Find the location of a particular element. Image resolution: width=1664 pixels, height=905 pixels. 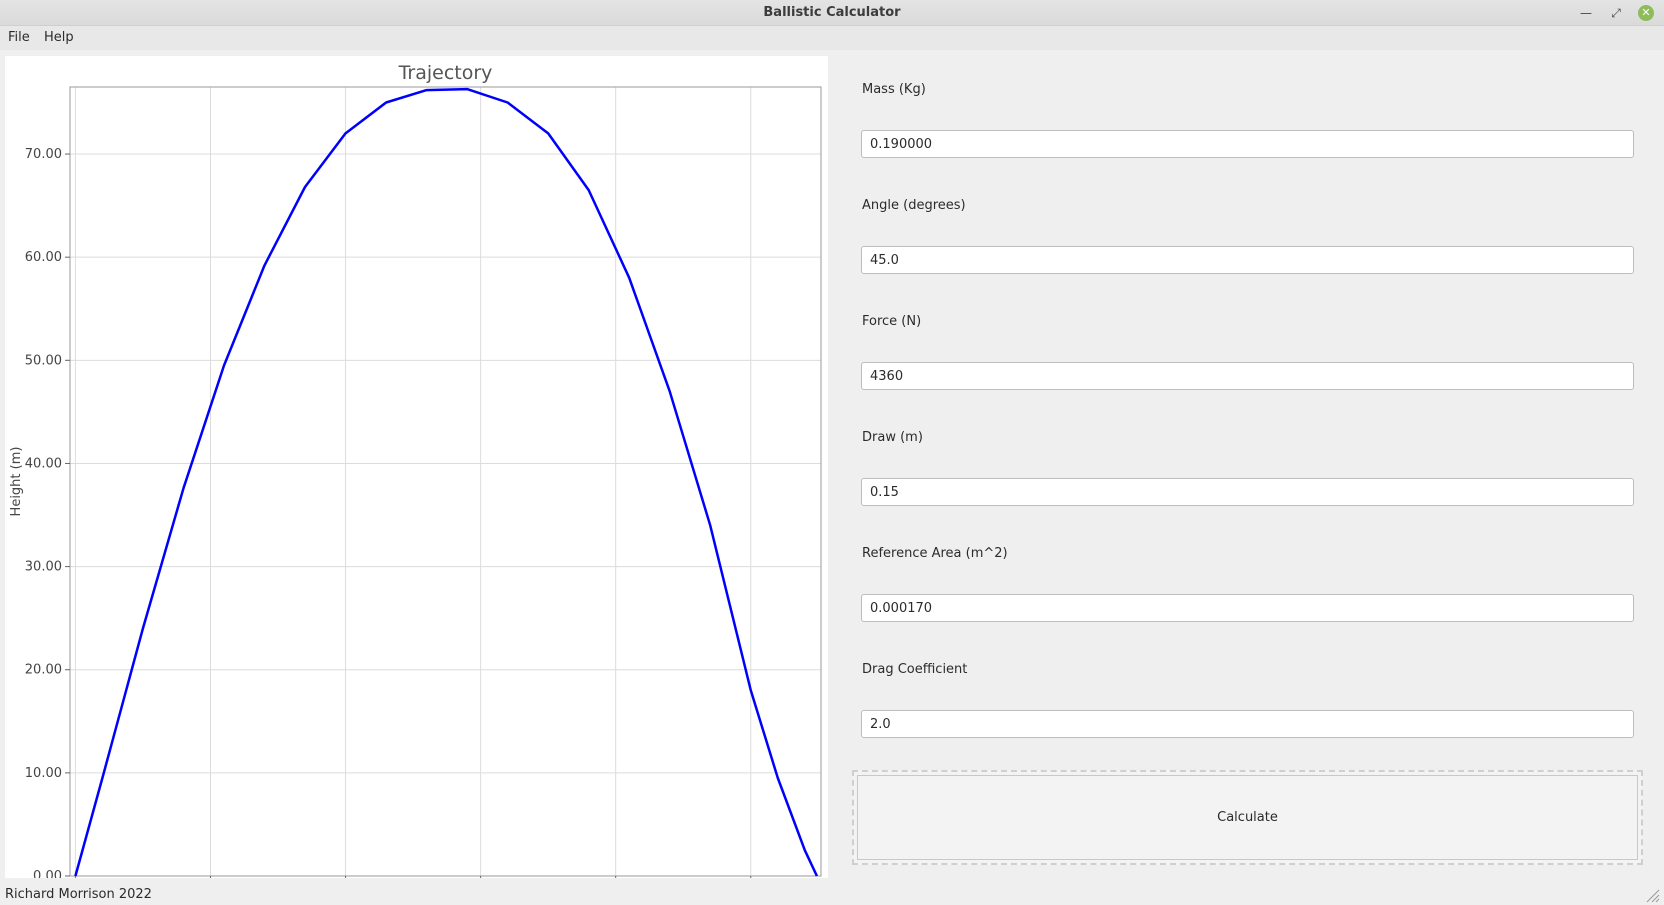

minimize-icon: — is located at coordinates (1586, 13).